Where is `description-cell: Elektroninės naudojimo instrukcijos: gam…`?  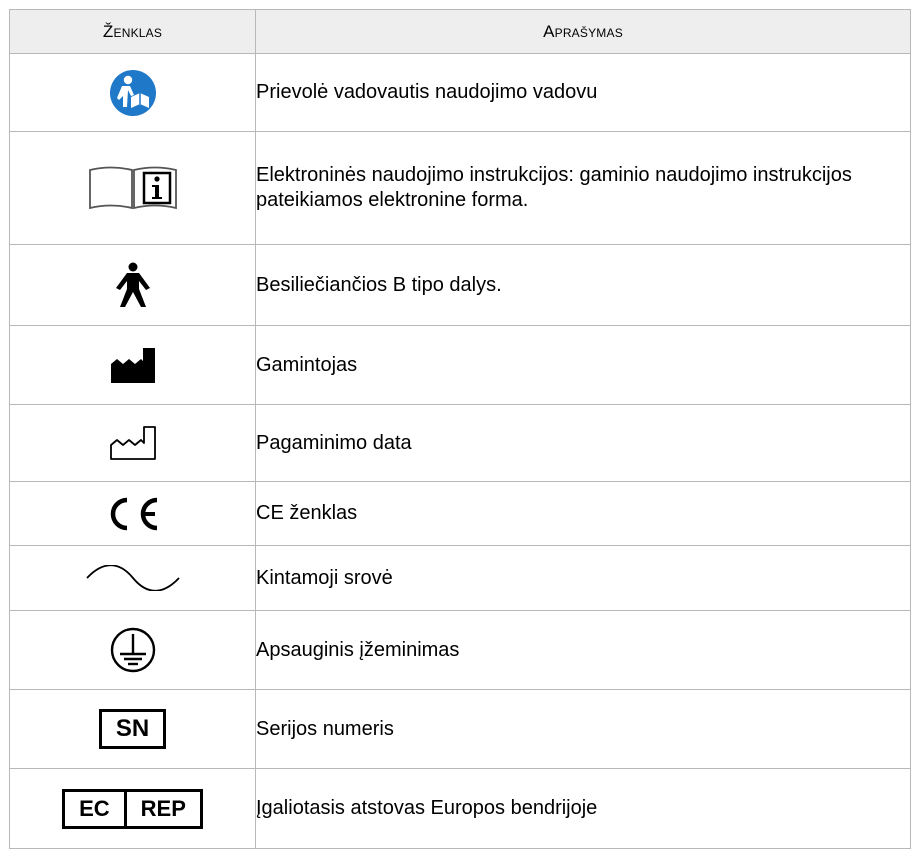 description-cell: Elektroninės naudojimo instrukcijos: gam… is located at coordinates (583, 188).